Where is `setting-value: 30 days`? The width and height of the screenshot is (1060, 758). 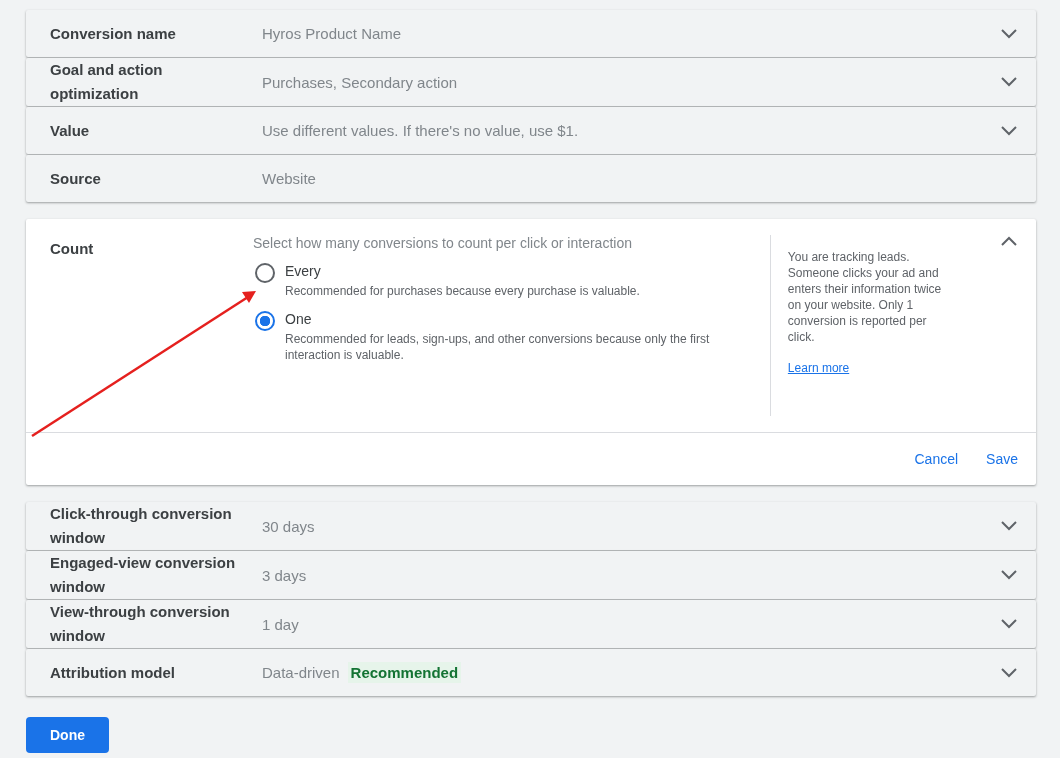
setting-value: 30 days is located at coordinates (288, 526).